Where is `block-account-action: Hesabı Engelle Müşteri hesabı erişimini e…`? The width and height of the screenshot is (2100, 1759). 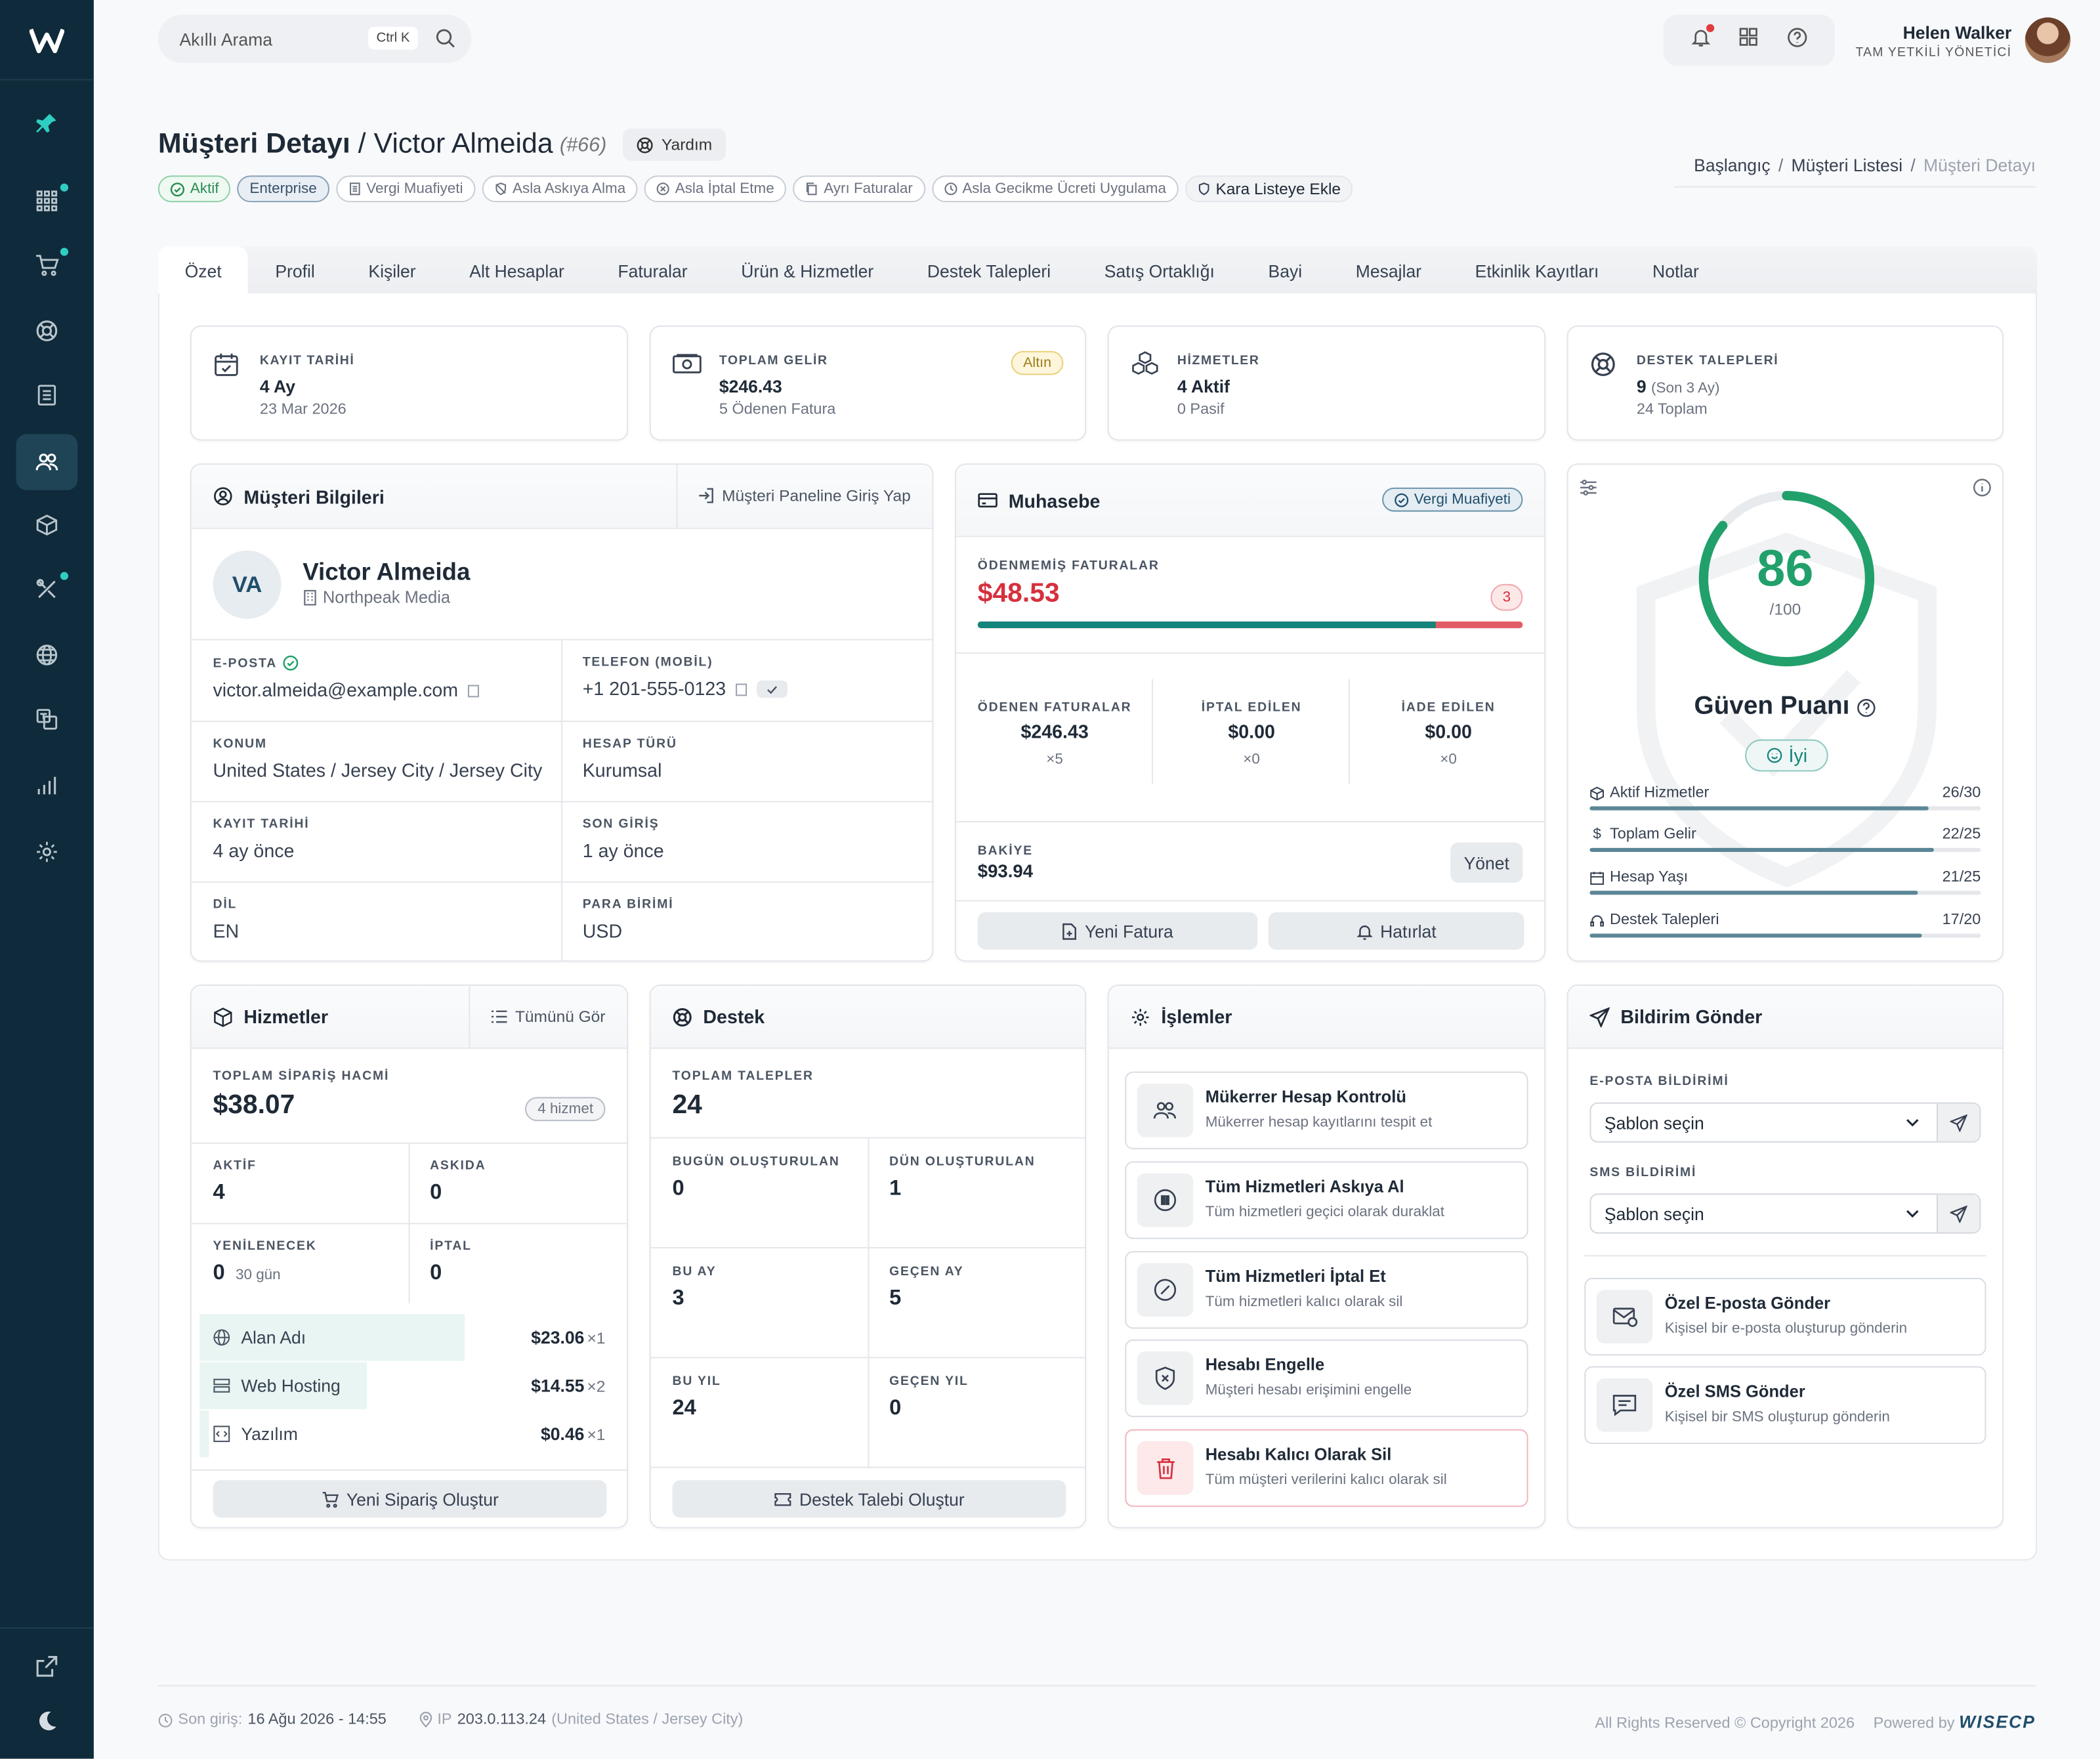
block-account-action: Hesabı Engelle Müşteri hesabı erişimini e… is located at coordinates (1326, 1379).